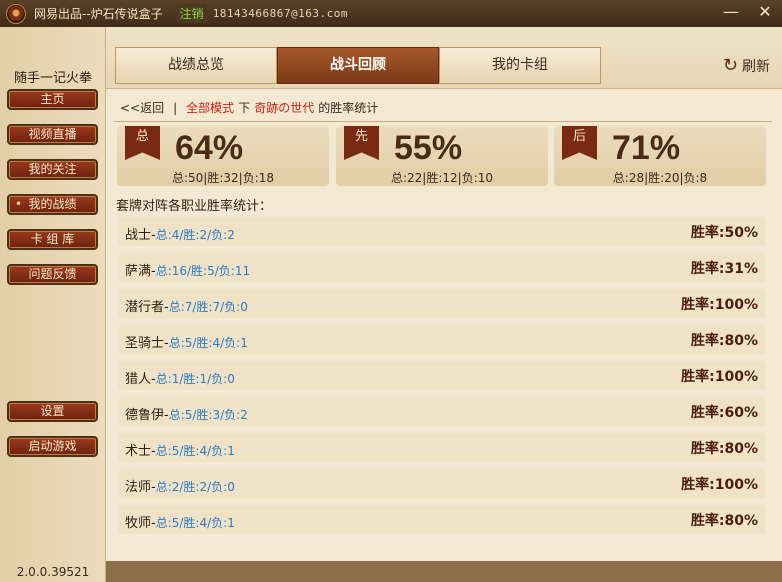 The image size is (782, 582). What do you see at coordinates (724, 413) in the screenshot?
I see `win-rate: 胜率:60%` at bounding box center [724, 413].